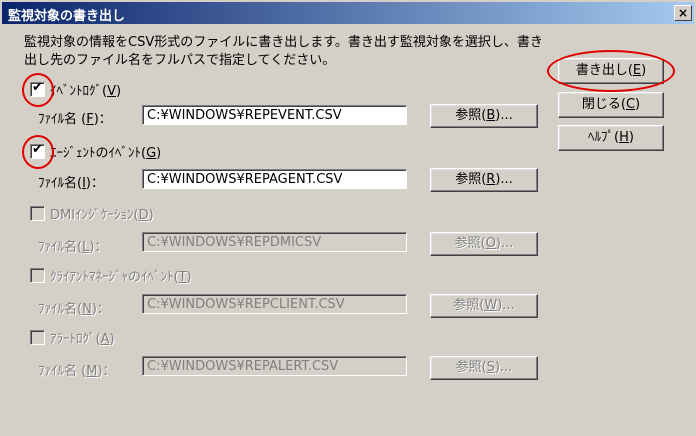 The height and width of the screenshot is (436, 696). Describe the element at coordinates (683, 13) in the screenshot. I see `close-window-button: ×` at that location.